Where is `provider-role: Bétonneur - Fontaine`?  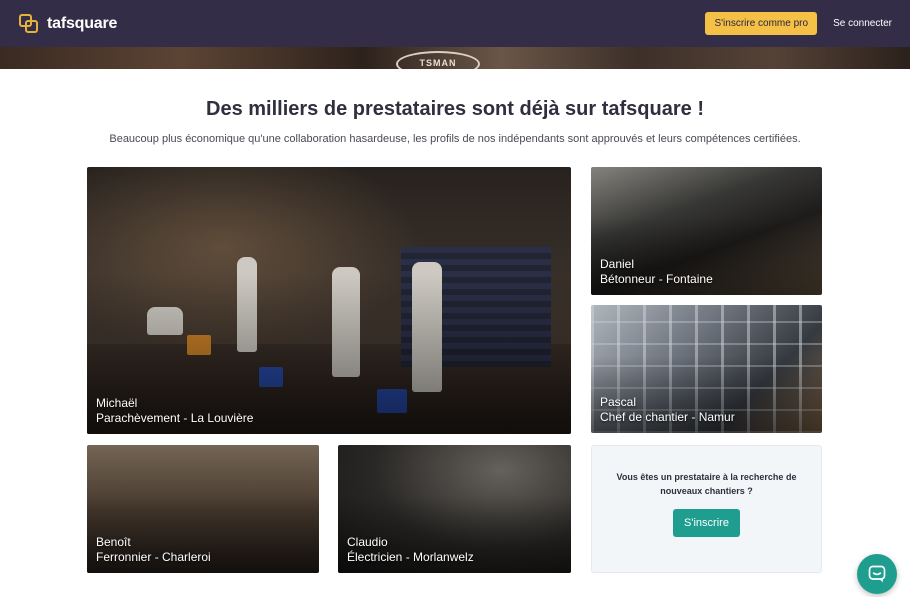
provider-role: Bétonneur - Fontaine is located at coordinates (656, 279).